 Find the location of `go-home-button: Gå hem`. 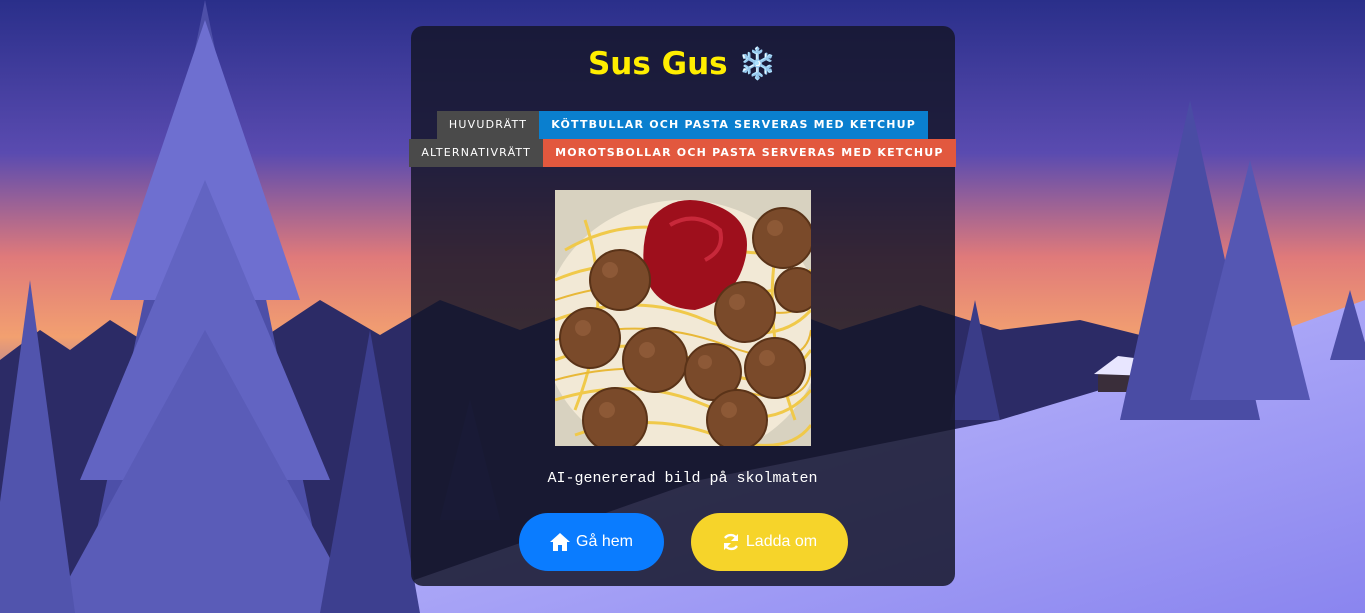

go-home-button: Gå hem is located at coordinates (591, 542).